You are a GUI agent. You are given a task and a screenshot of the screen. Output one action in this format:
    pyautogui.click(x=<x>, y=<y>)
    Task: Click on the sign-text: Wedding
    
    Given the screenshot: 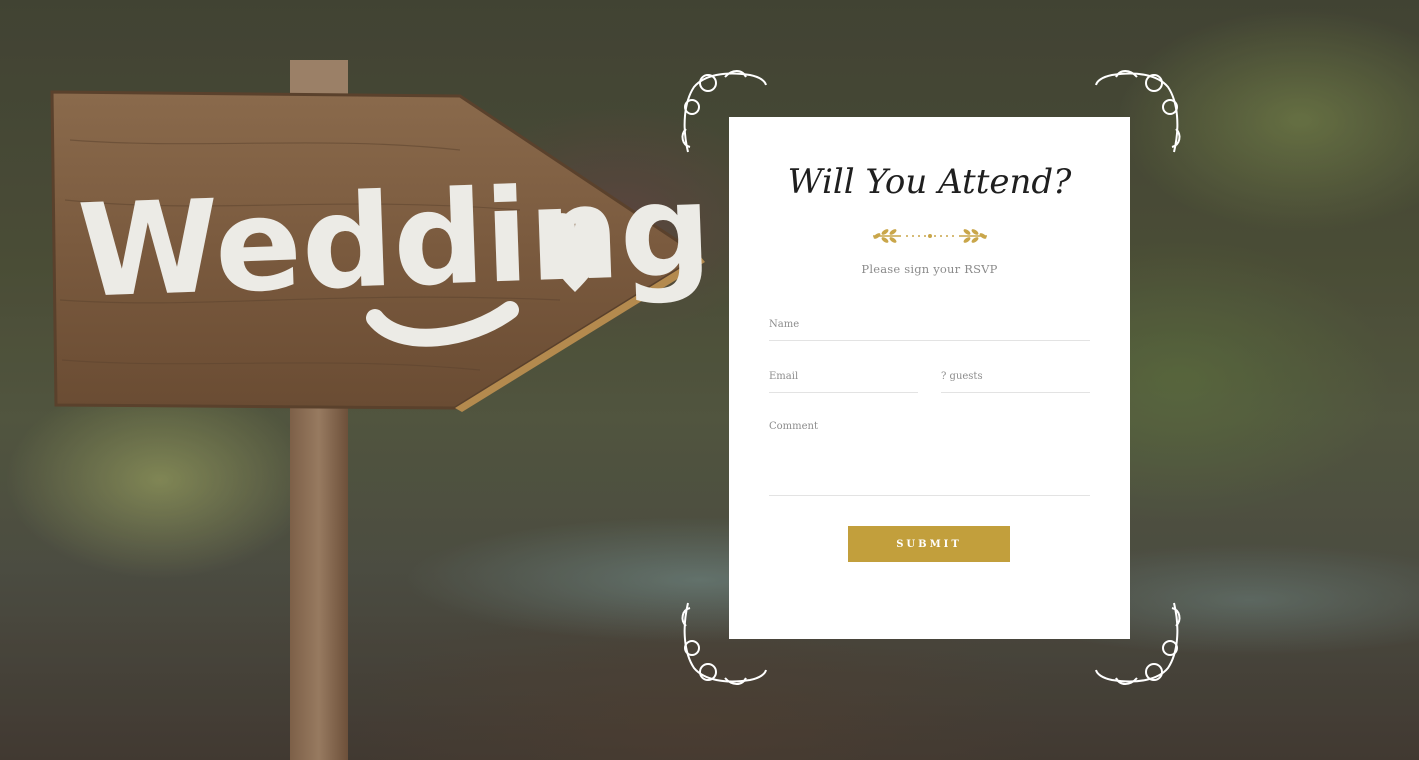 What is the action you would take?
    pyautogui.click(x=395, y=241)
    